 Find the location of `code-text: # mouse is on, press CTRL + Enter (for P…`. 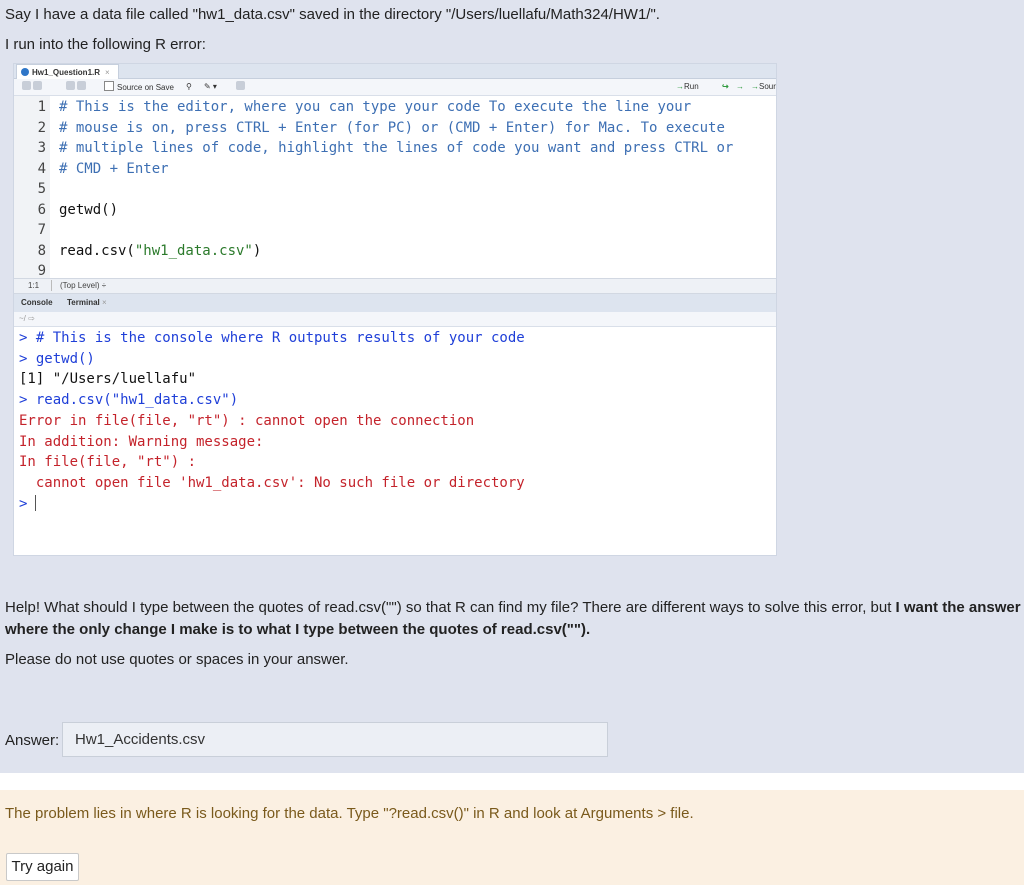

code-text: # mouse is on, press CTRL + Enter (for P… is located at coordinates (392, 127).